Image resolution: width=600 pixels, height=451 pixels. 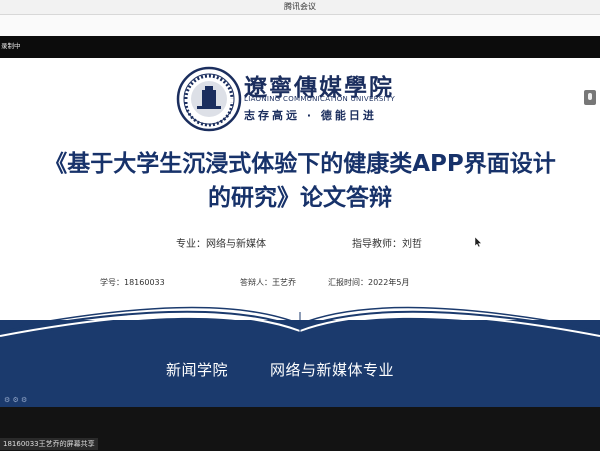 I want to click on window-title: 腾讯会议, so click(x=300, y=6).